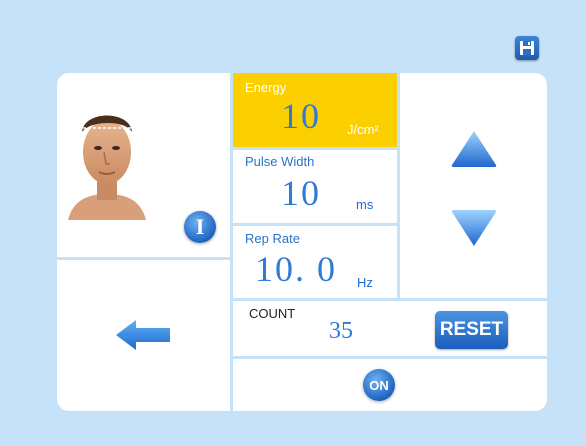 Image resolution: width=586 pixels, height=446 pixels. I want to click on reset-button: RESET, so click(471, 330).